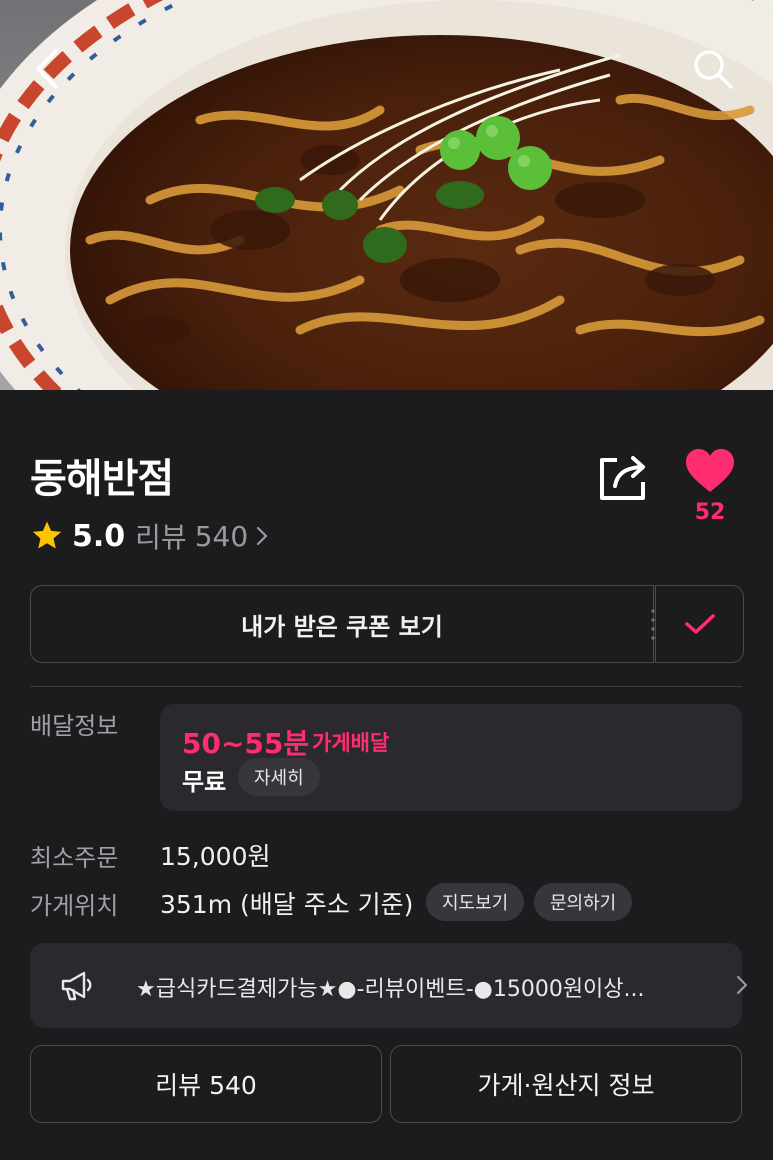  I want to click on review-count: 540, so click(221, 536).